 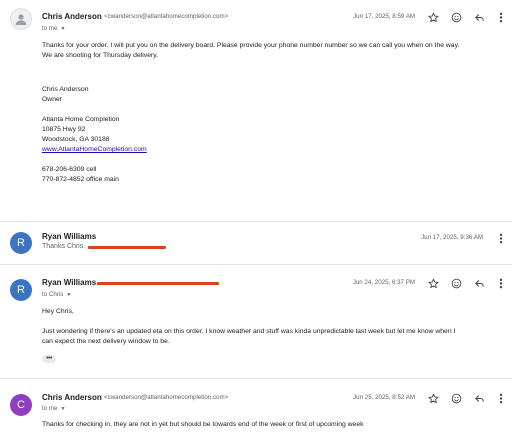 I want to click on recipients-toggle: to Chris ▼, so click(x=56, y=294).